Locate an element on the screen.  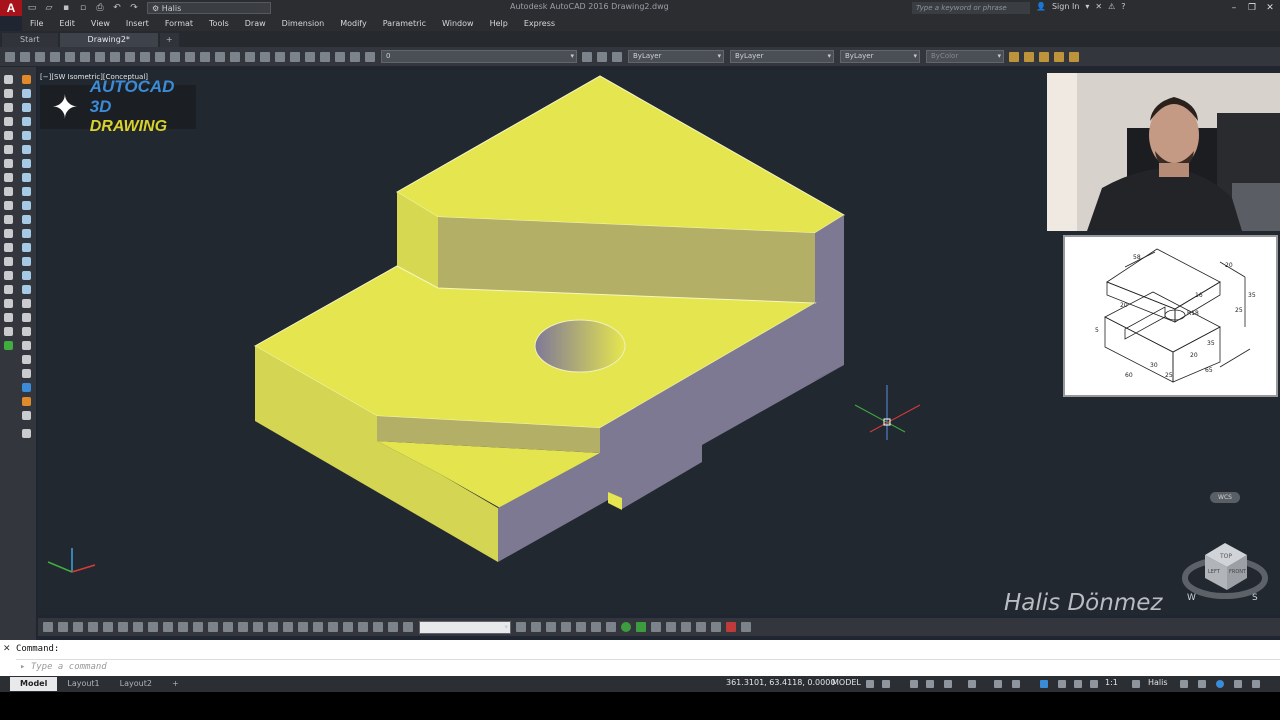
snap-none-icon is located at coordinates (731, 627).